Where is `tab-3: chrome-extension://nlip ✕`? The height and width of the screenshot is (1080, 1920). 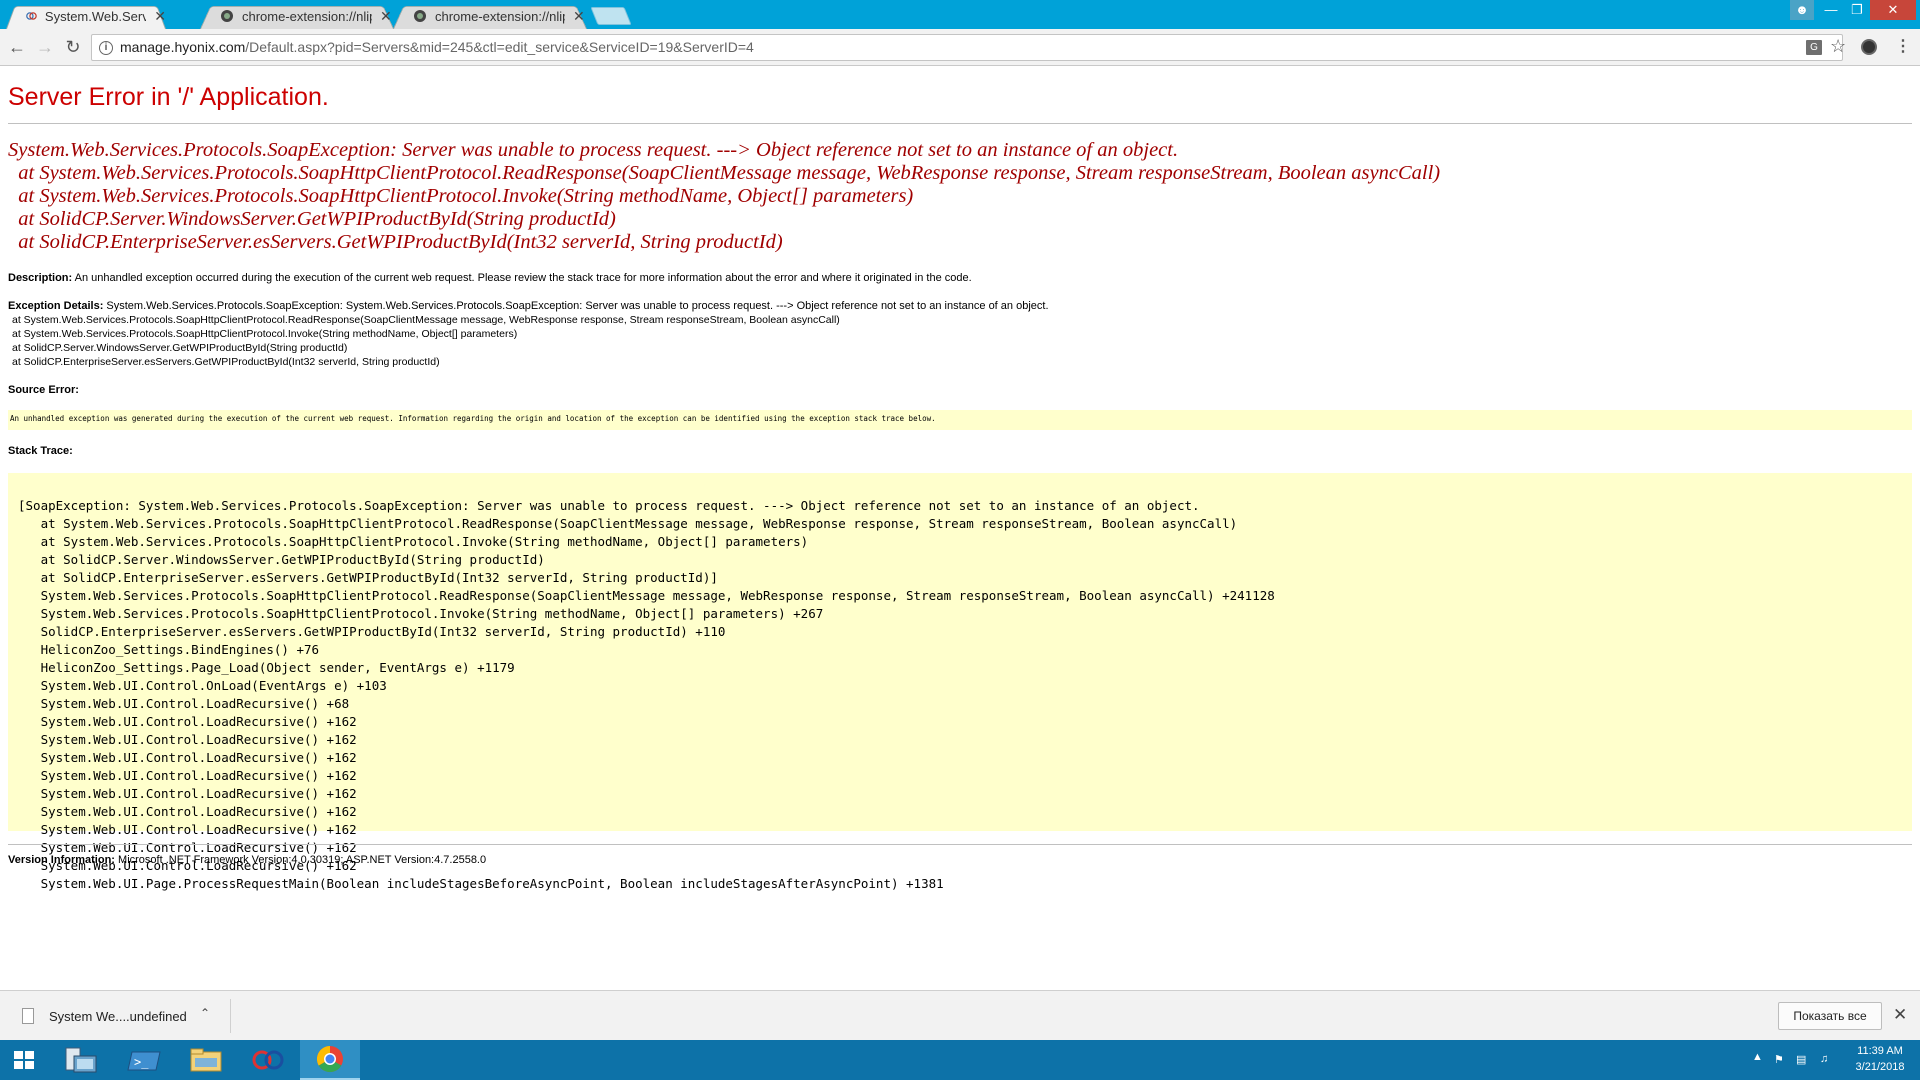 tab-3: chrome-extension://nlip ✕ is located at coordinates (490, 16).